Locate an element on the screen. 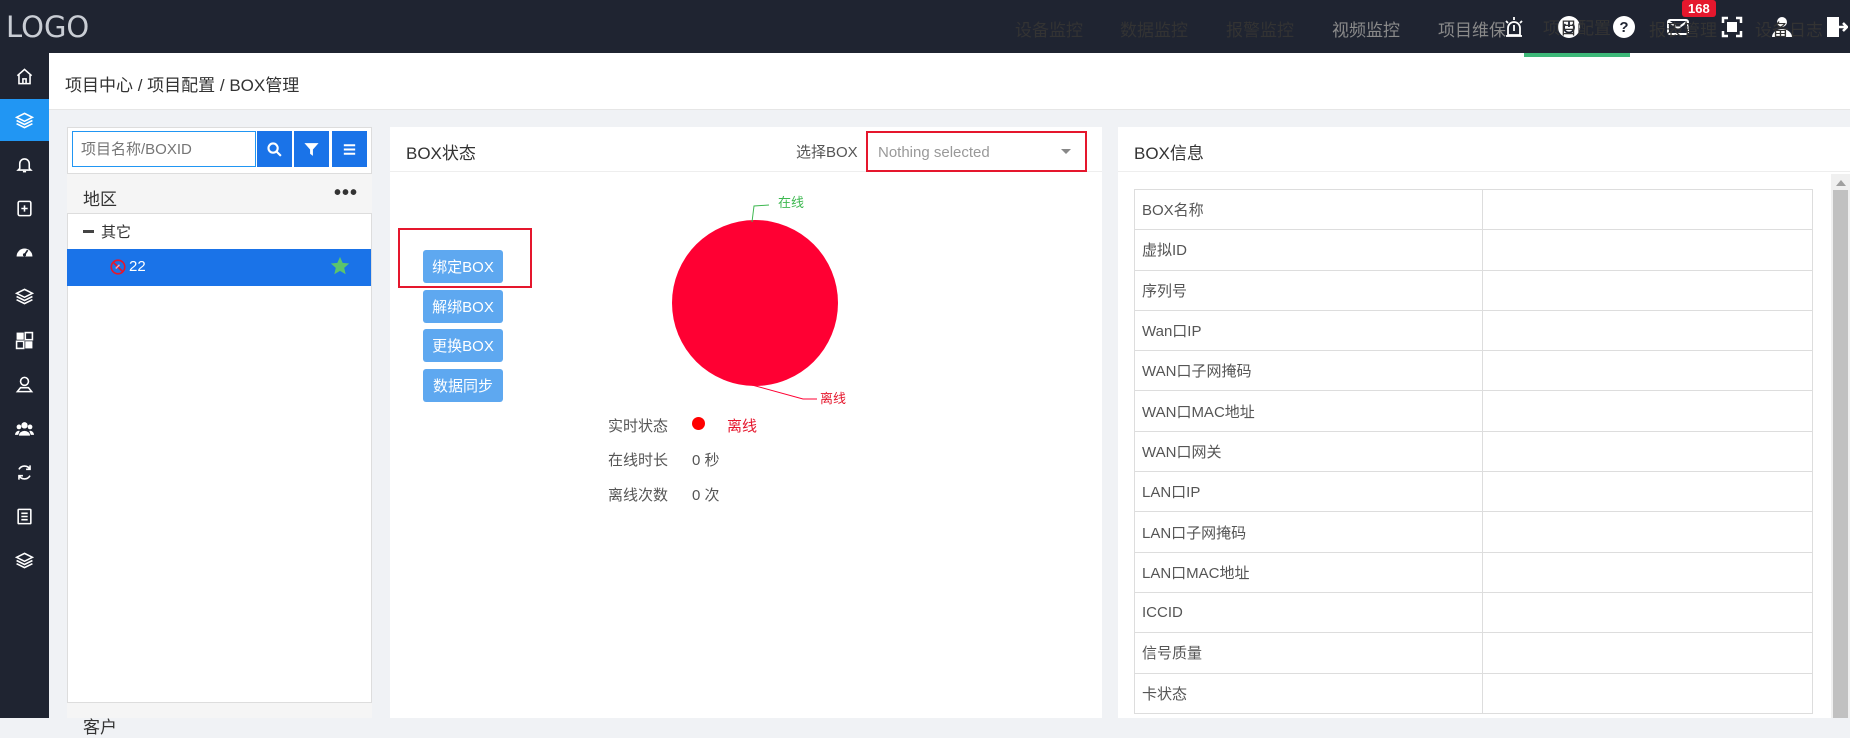 Image resolution: width=1850 pixels, height=738 pixels. refresh-icon is located at coordinates (24, 472).